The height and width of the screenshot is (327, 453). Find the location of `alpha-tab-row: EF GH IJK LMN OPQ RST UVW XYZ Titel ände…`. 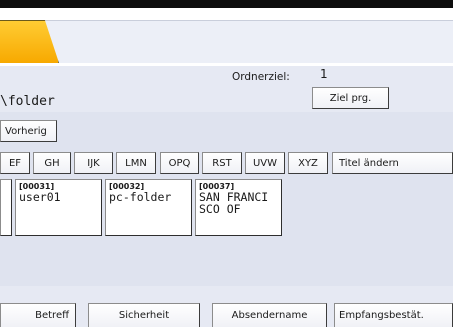

alpha-tab-row: EF GH IJK LMN OPQ RST UVW XYZ Titel ände… is located at coordinates (226, 163).